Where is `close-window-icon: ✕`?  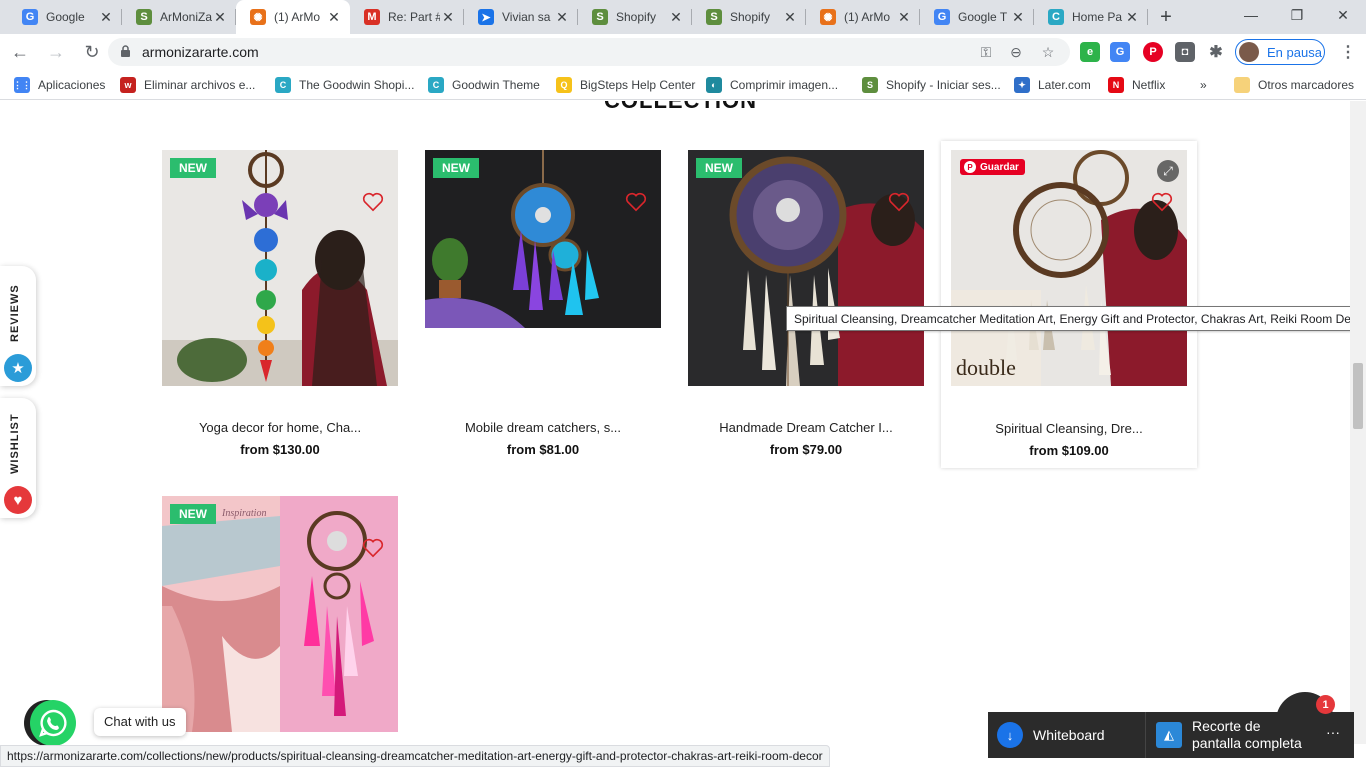
close-window-icon: ✕ is located at coordinates (1343, 15).